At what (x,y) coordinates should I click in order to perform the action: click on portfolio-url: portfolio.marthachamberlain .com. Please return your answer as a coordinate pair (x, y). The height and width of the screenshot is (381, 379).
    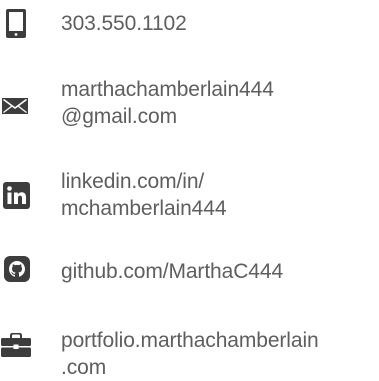
    Looking at the image, I should click on (190, 354).